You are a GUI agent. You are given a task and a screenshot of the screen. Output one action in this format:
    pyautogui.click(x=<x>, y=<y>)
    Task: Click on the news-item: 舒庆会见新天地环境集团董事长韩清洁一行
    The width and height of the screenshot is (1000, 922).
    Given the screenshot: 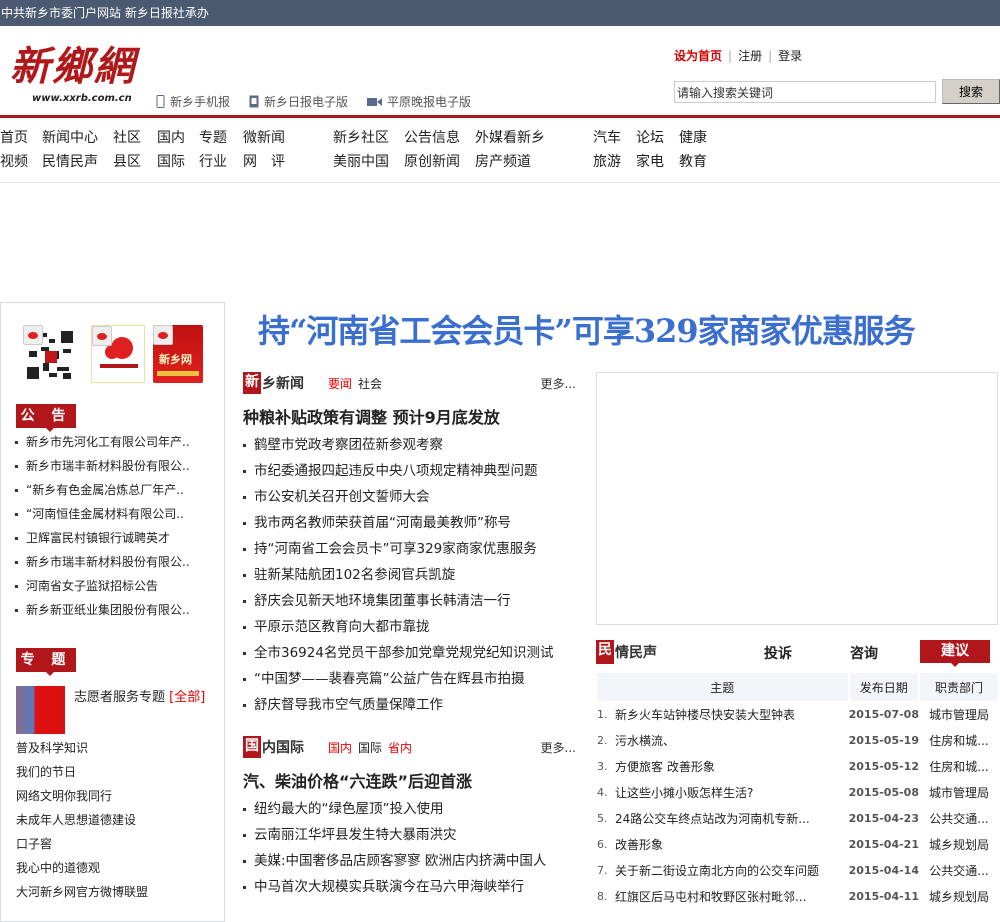 What is the action you would take?
    pyautogui.click(x=415, y=601)
    